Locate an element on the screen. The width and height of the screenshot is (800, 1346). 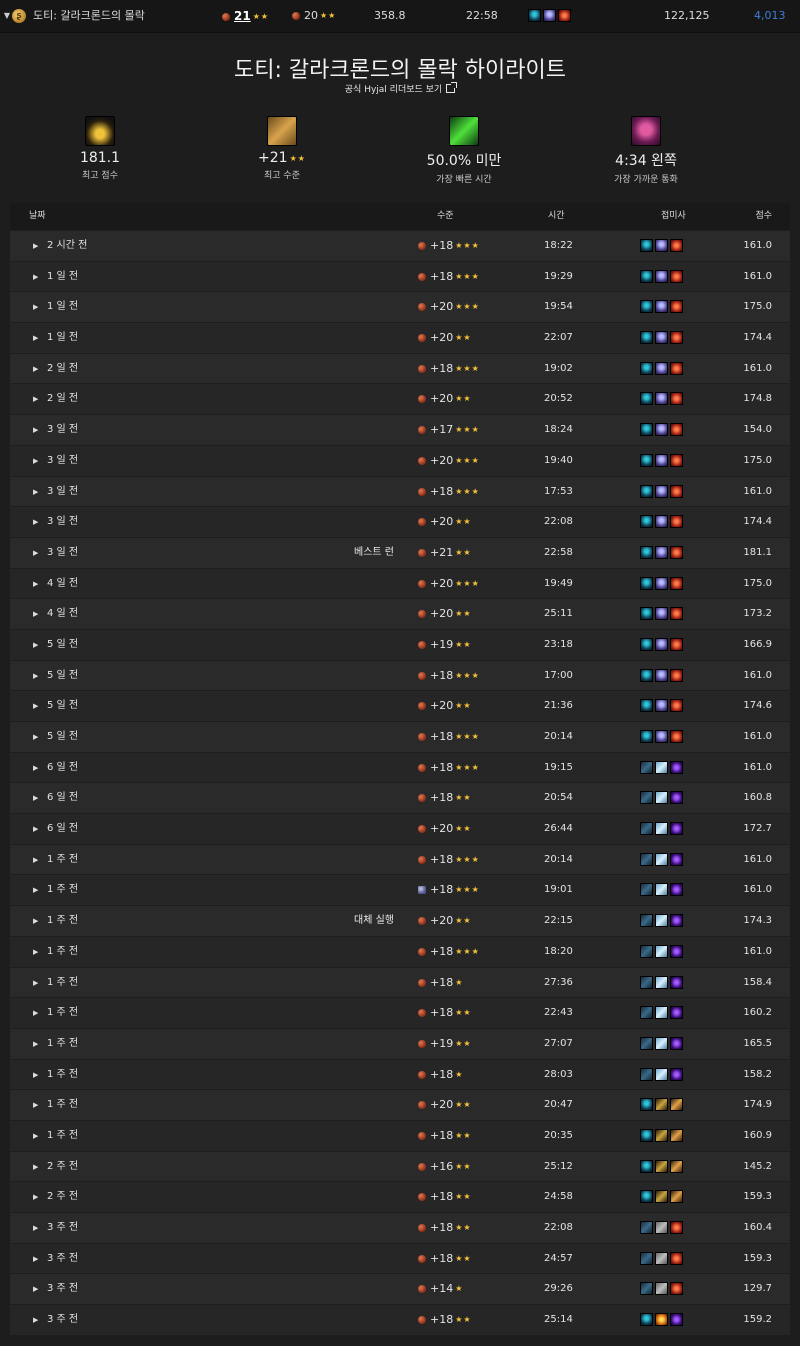
spec-resto-icon is located at coordinates (676, 675).